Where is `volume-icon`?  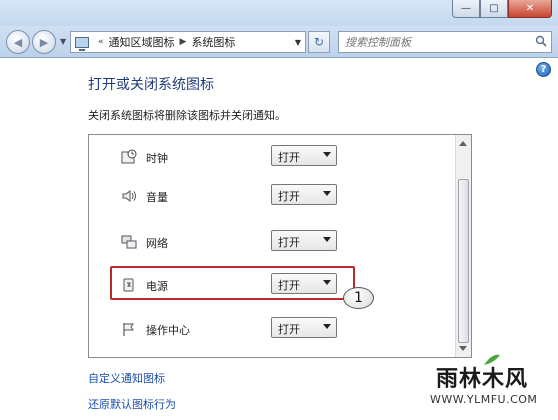
volume-icon is located at coordinates (129, 196).